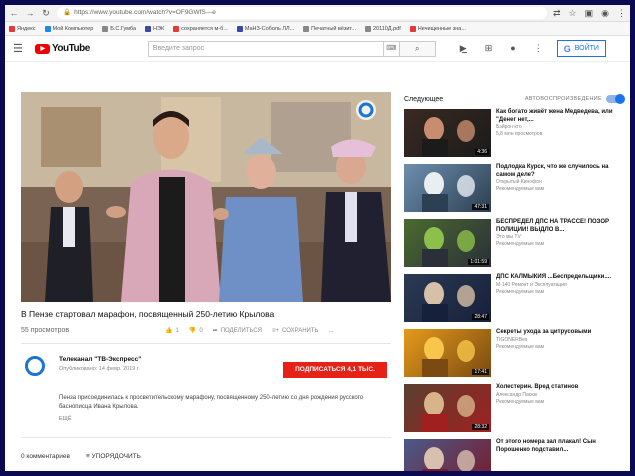  What do you see at coordinates (113, 456) in the screenshot?
I see `sort-comments-button: ≡ УПОРЯДОЧИТЬ` at bounding box center [113, 456].